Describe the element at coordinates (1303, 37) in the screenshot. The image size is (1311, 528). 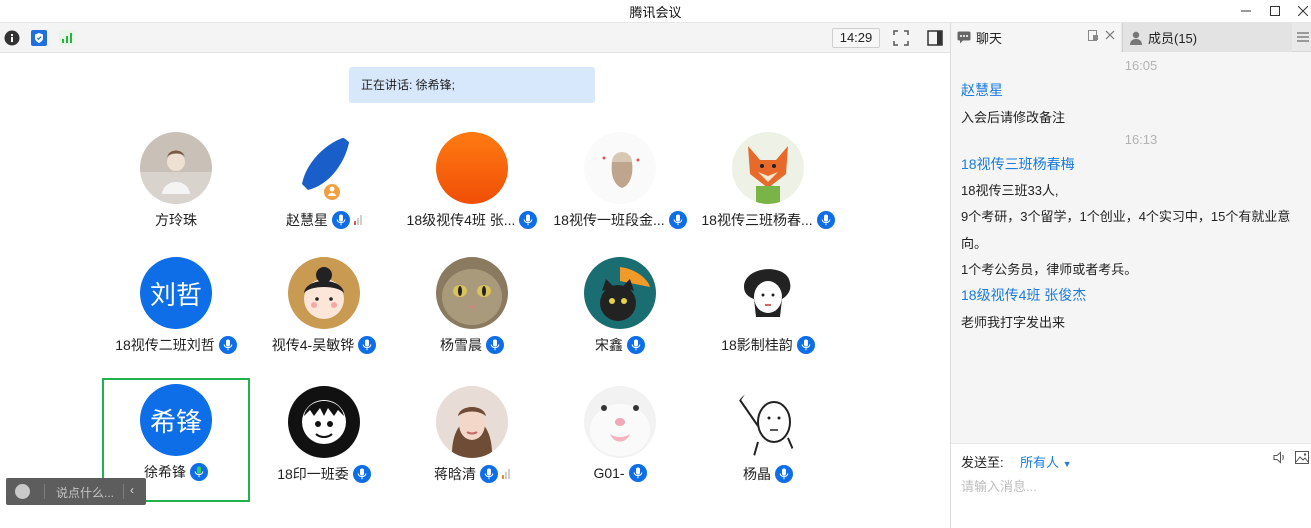
I see `menu-icon` at that location.